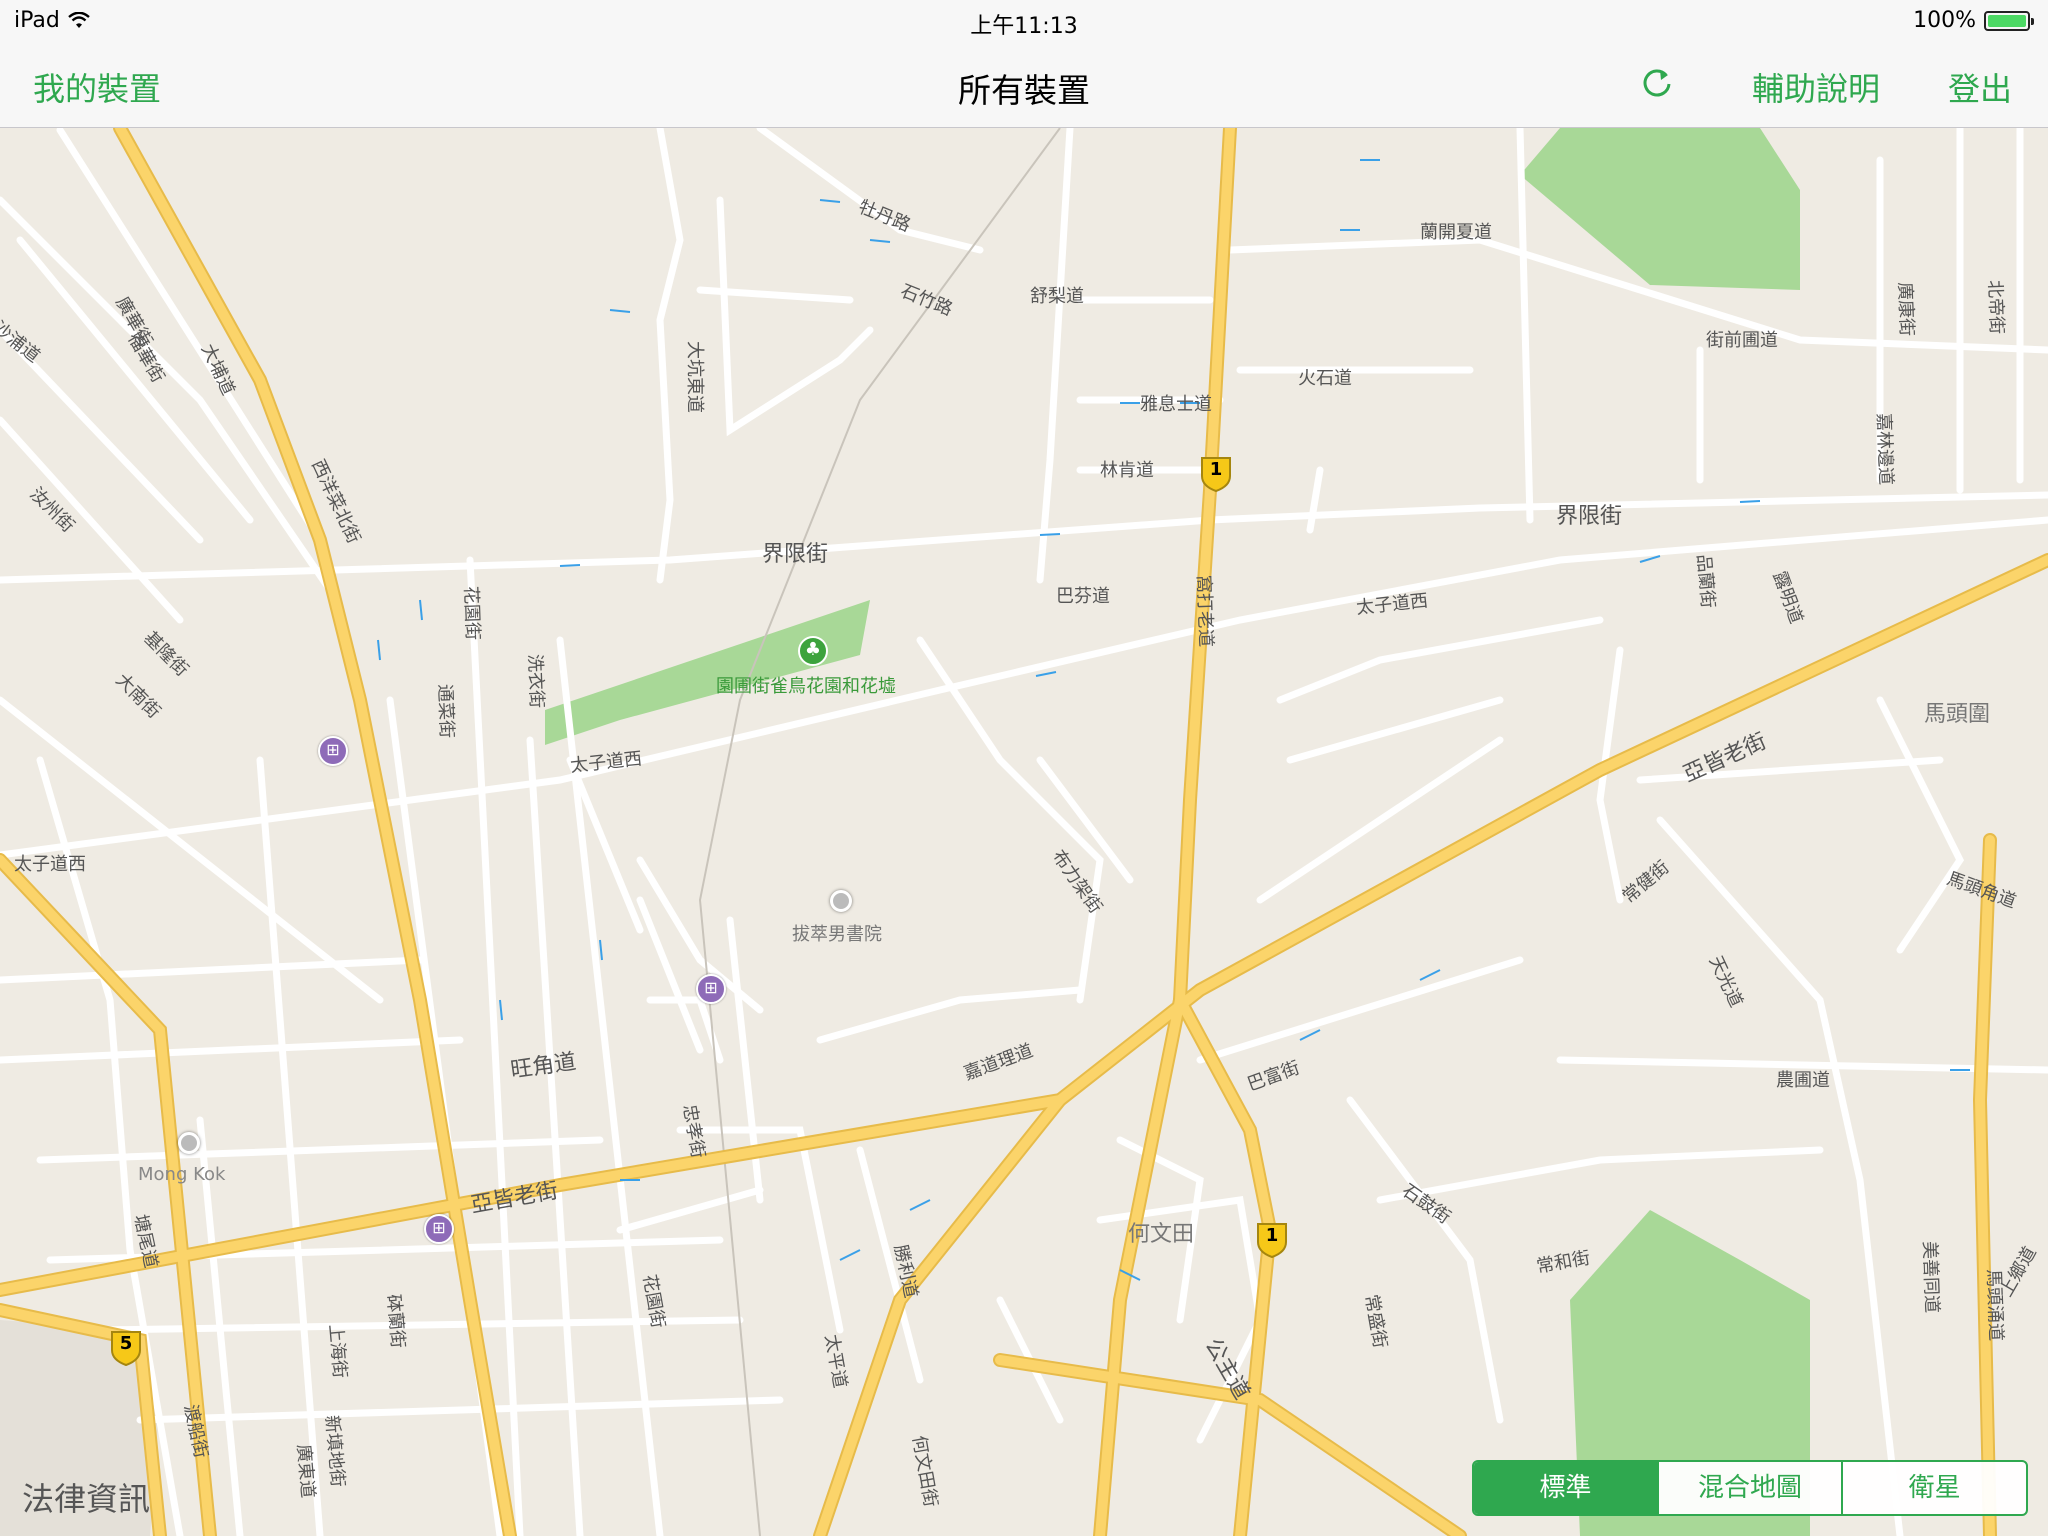  What do you see at coordinates (1127, 470) in the screenshot?
I see `street-label: 林肯道` at bounding box center [1127, 470].